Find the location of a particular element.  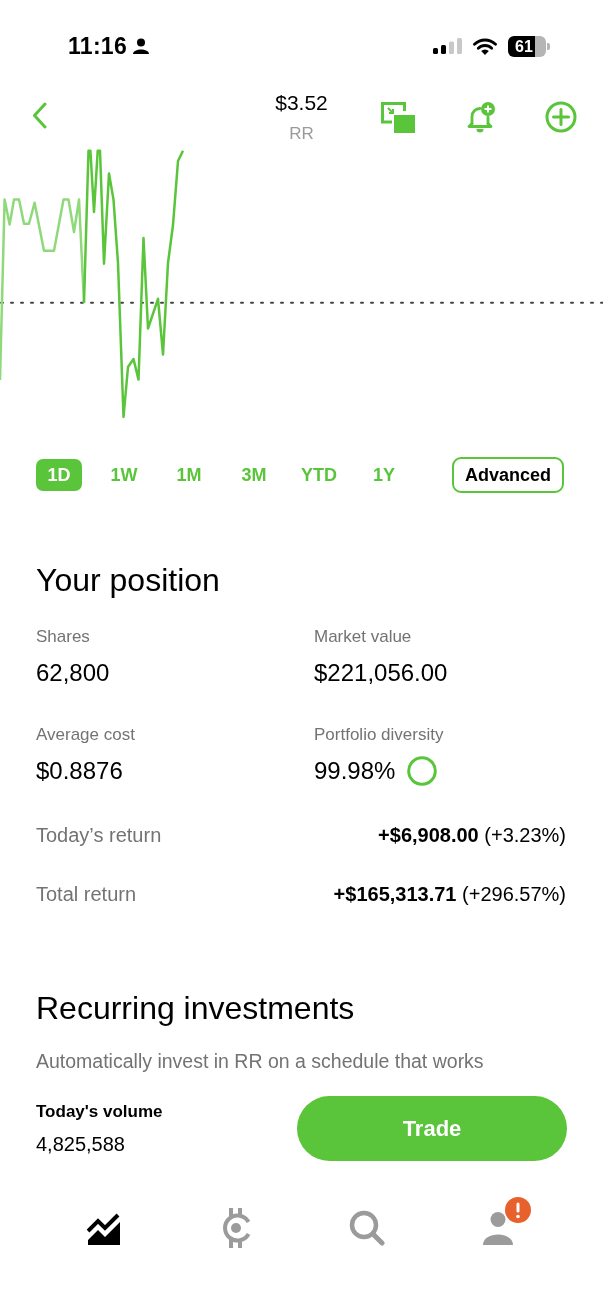

investing-tab is located at coordinates (103, 1228).